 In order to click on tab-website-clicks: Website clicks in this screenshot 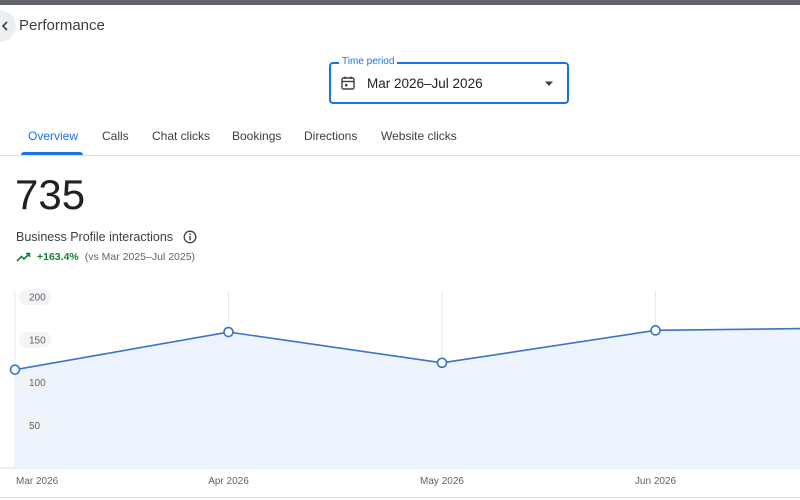, I will do `click(419, 136)`.